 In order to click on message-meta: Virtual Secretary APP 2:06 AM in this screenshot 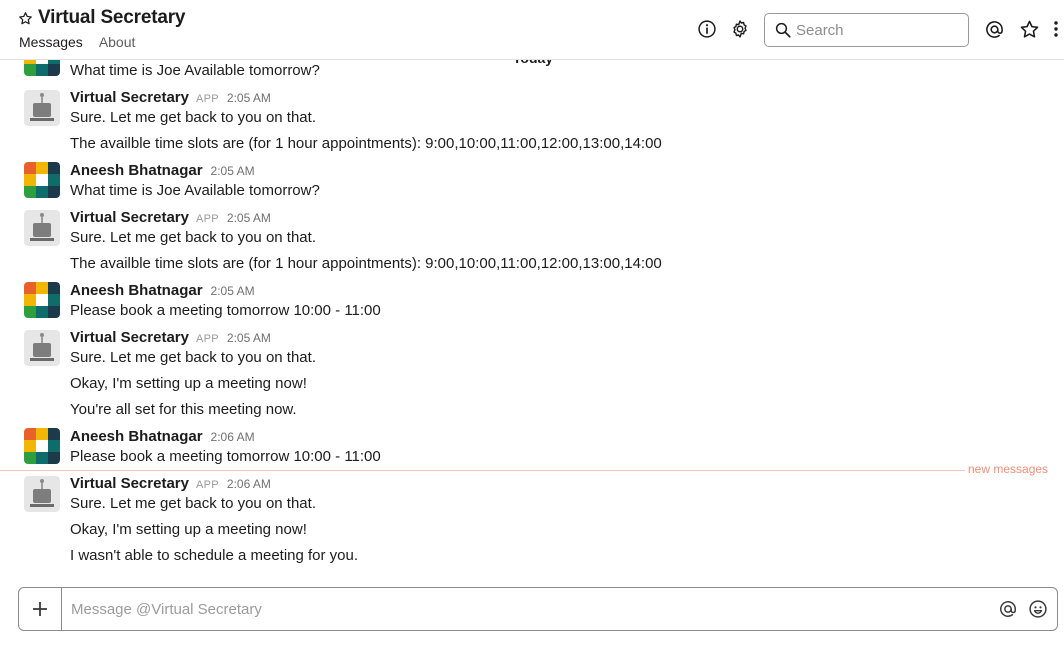, I will do `click(170, 483)`.